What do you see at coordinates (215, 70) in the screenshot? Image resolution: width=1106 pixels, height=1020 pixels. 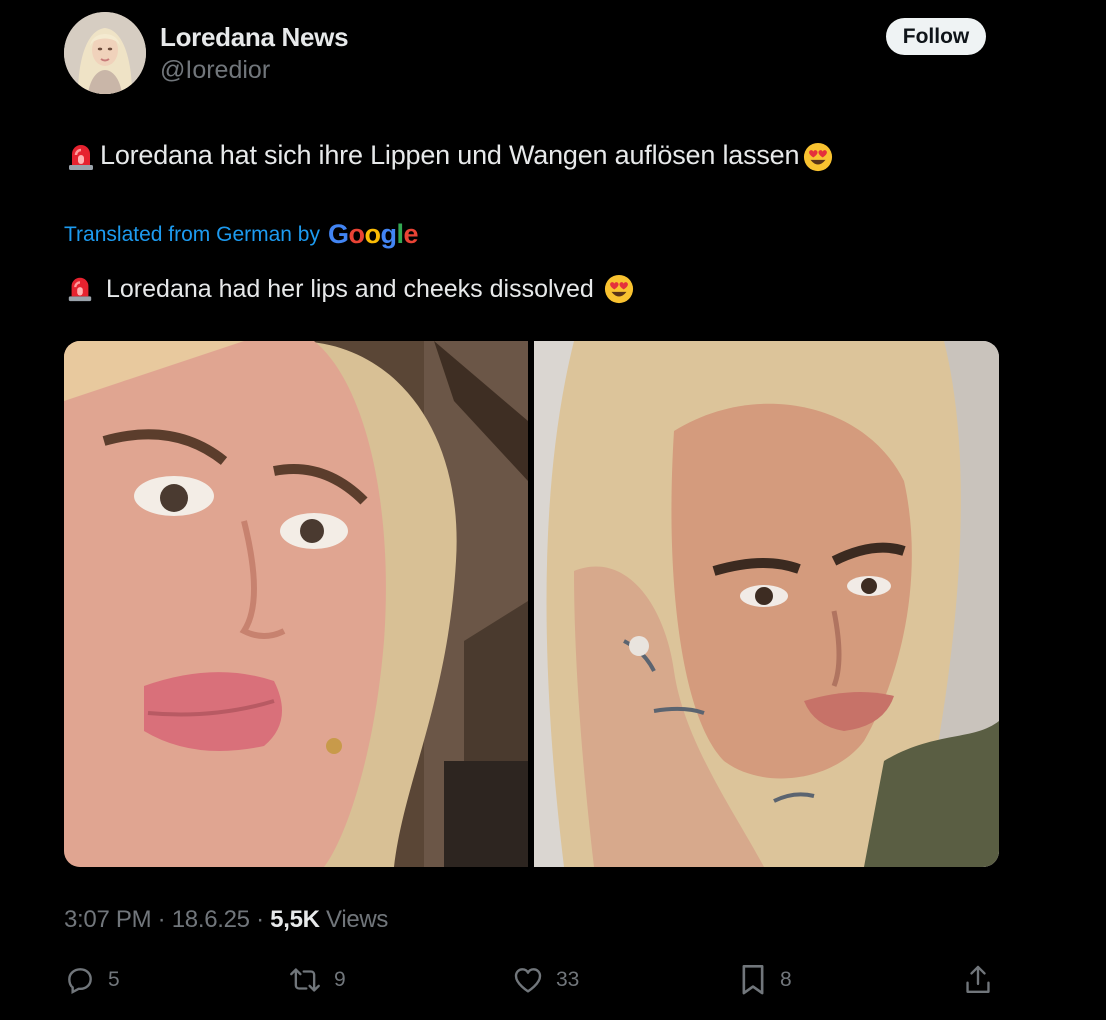 I see `author-handle: @Ioredior` at bounding box center [215, 70].